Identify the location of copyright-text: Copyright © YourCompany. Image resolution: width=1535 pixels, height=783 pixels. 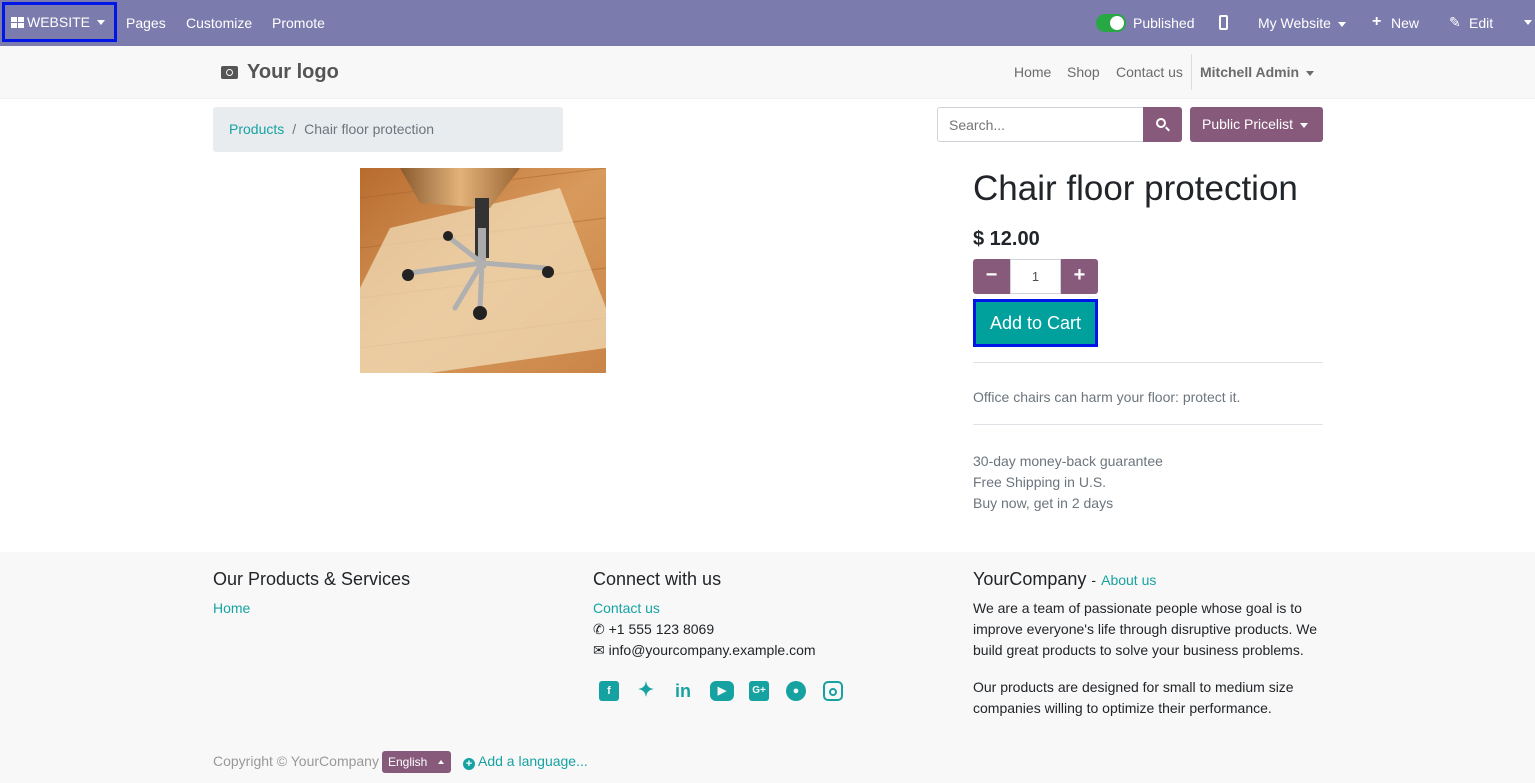
(296, 761).